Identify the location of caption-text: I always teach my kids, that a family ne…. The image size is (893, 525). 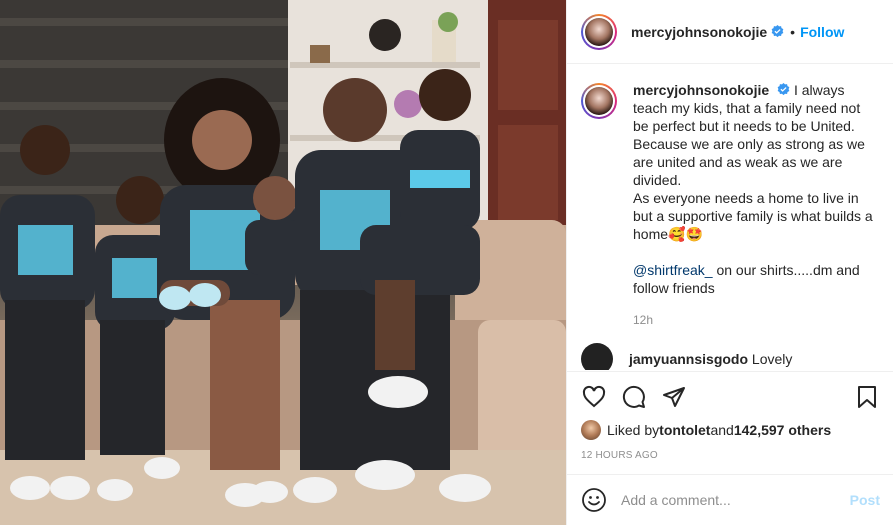
(753, 162).